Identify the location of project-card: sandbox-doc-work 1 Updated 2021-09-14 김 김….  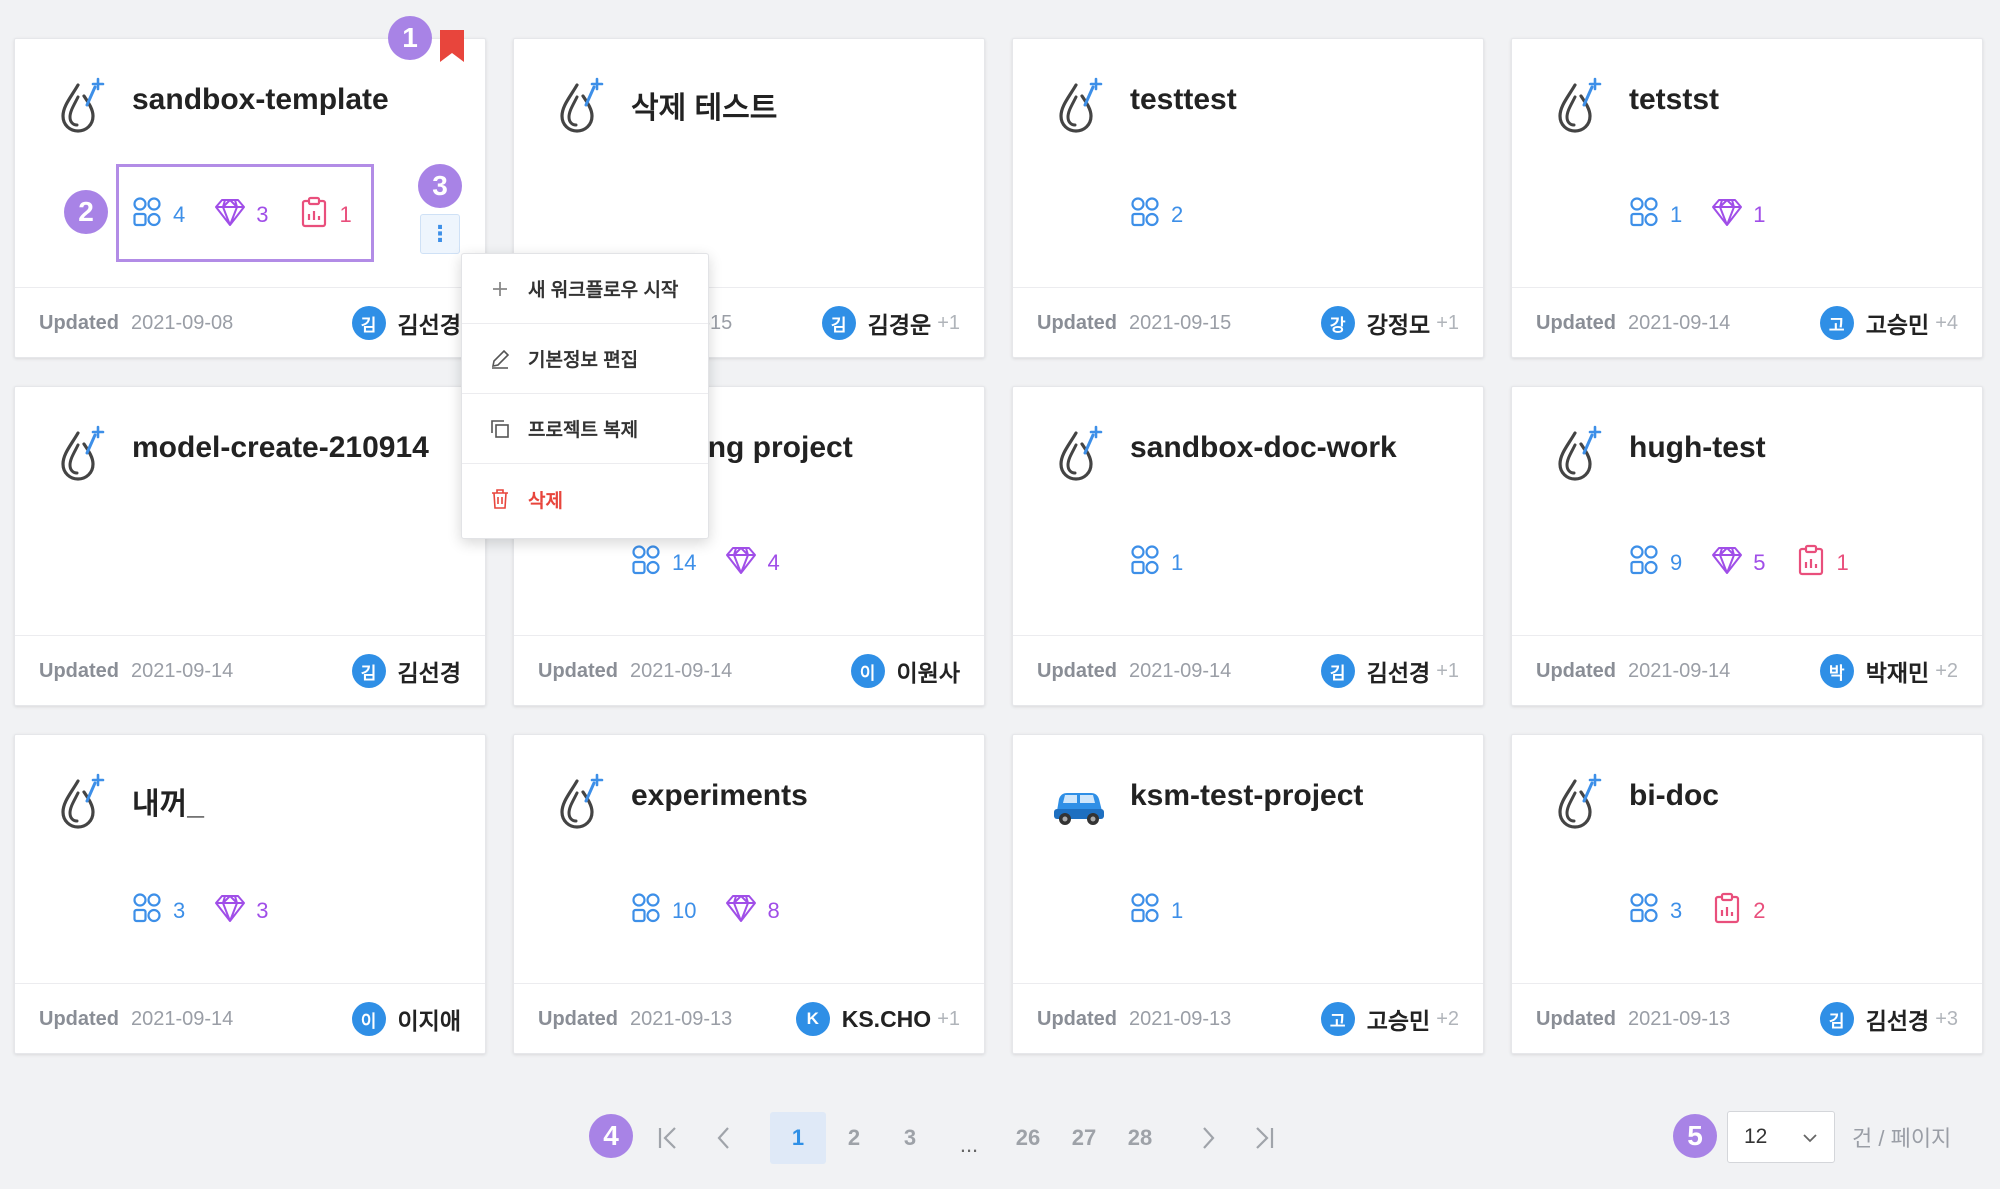
(1248, 546).